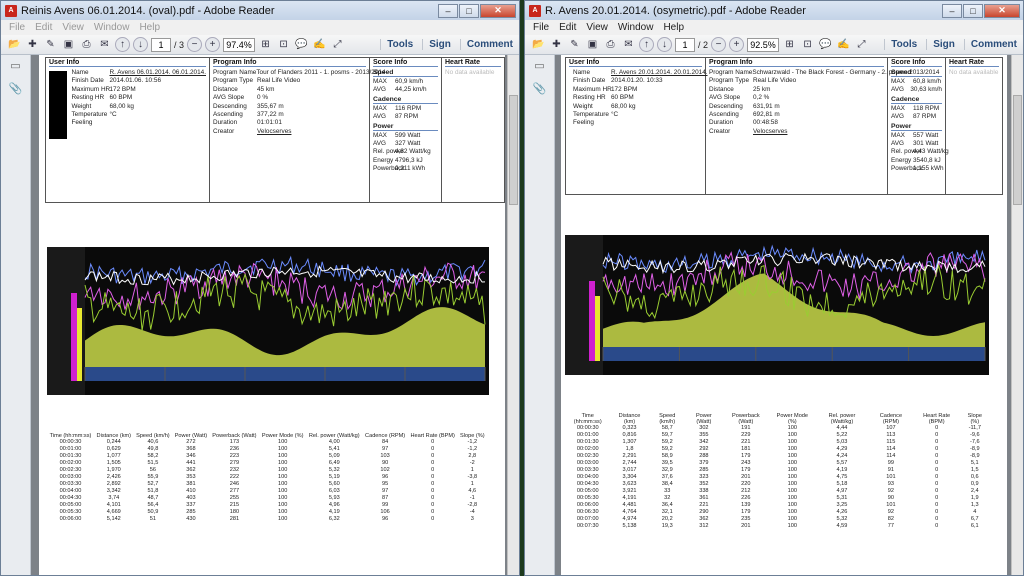 The image size is (1024, 576). What do you see at coordinates (225, 123) in the screenshot?
I see `program-info-label: Duration` at bounding box center [225, 123].